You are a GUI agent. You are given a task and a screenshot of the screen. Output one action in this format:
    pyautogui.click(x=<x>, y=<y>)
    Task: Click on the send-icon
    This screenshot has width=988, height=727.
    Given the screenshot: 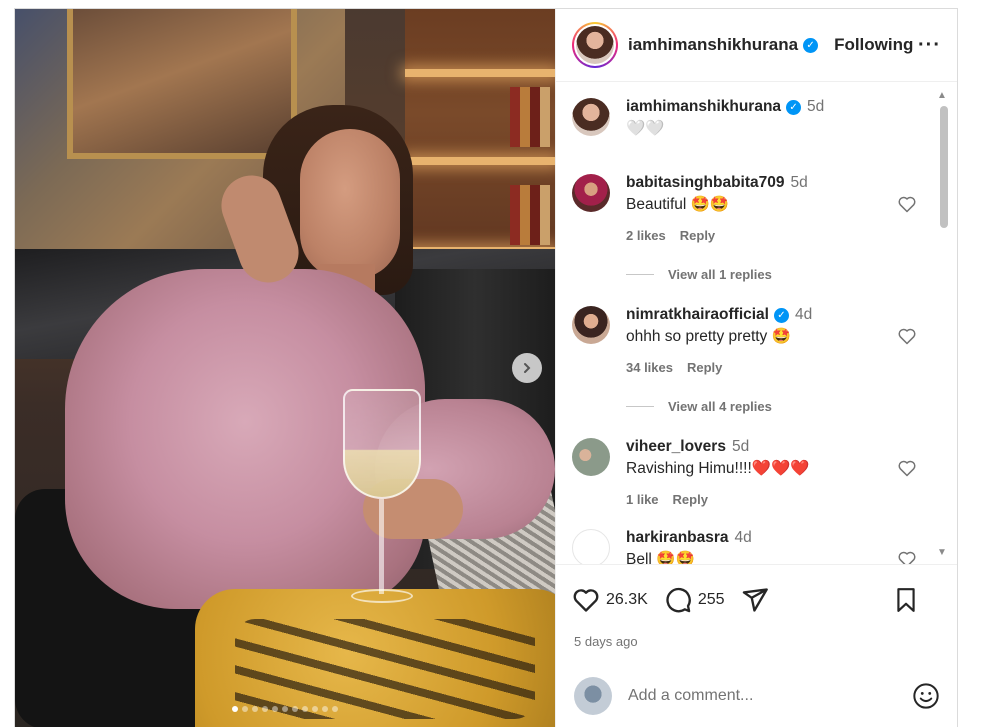 What is the action you would take?
    pyautogui.click(x=755, y=599)
    